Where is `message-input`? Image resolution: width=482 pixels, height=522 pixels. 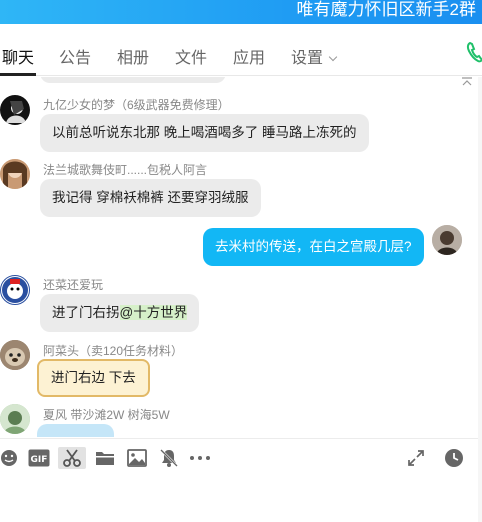
message-input is located at coordinates (241, 500).